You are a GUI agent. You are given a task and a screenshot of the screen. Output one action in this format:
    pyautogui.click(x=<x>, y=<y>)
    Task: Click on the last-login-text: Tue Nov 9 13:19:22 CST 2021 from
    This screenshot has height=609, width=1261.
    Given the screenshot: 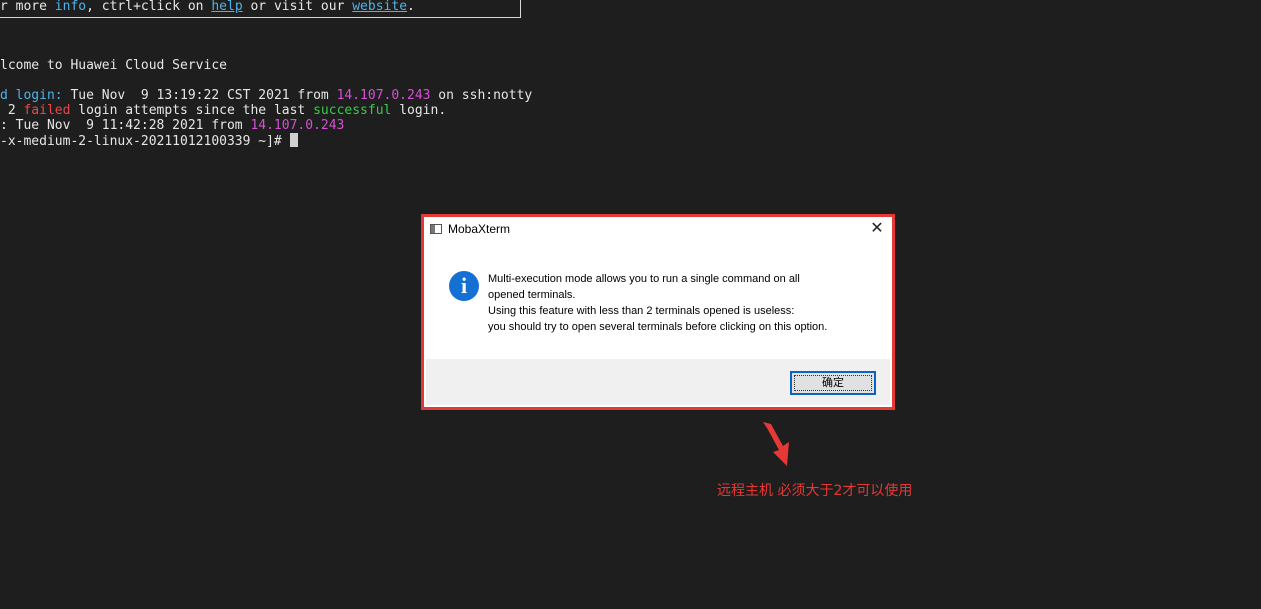 What is the action you would take?
    pyautogui.click(x=199, y=95)
    